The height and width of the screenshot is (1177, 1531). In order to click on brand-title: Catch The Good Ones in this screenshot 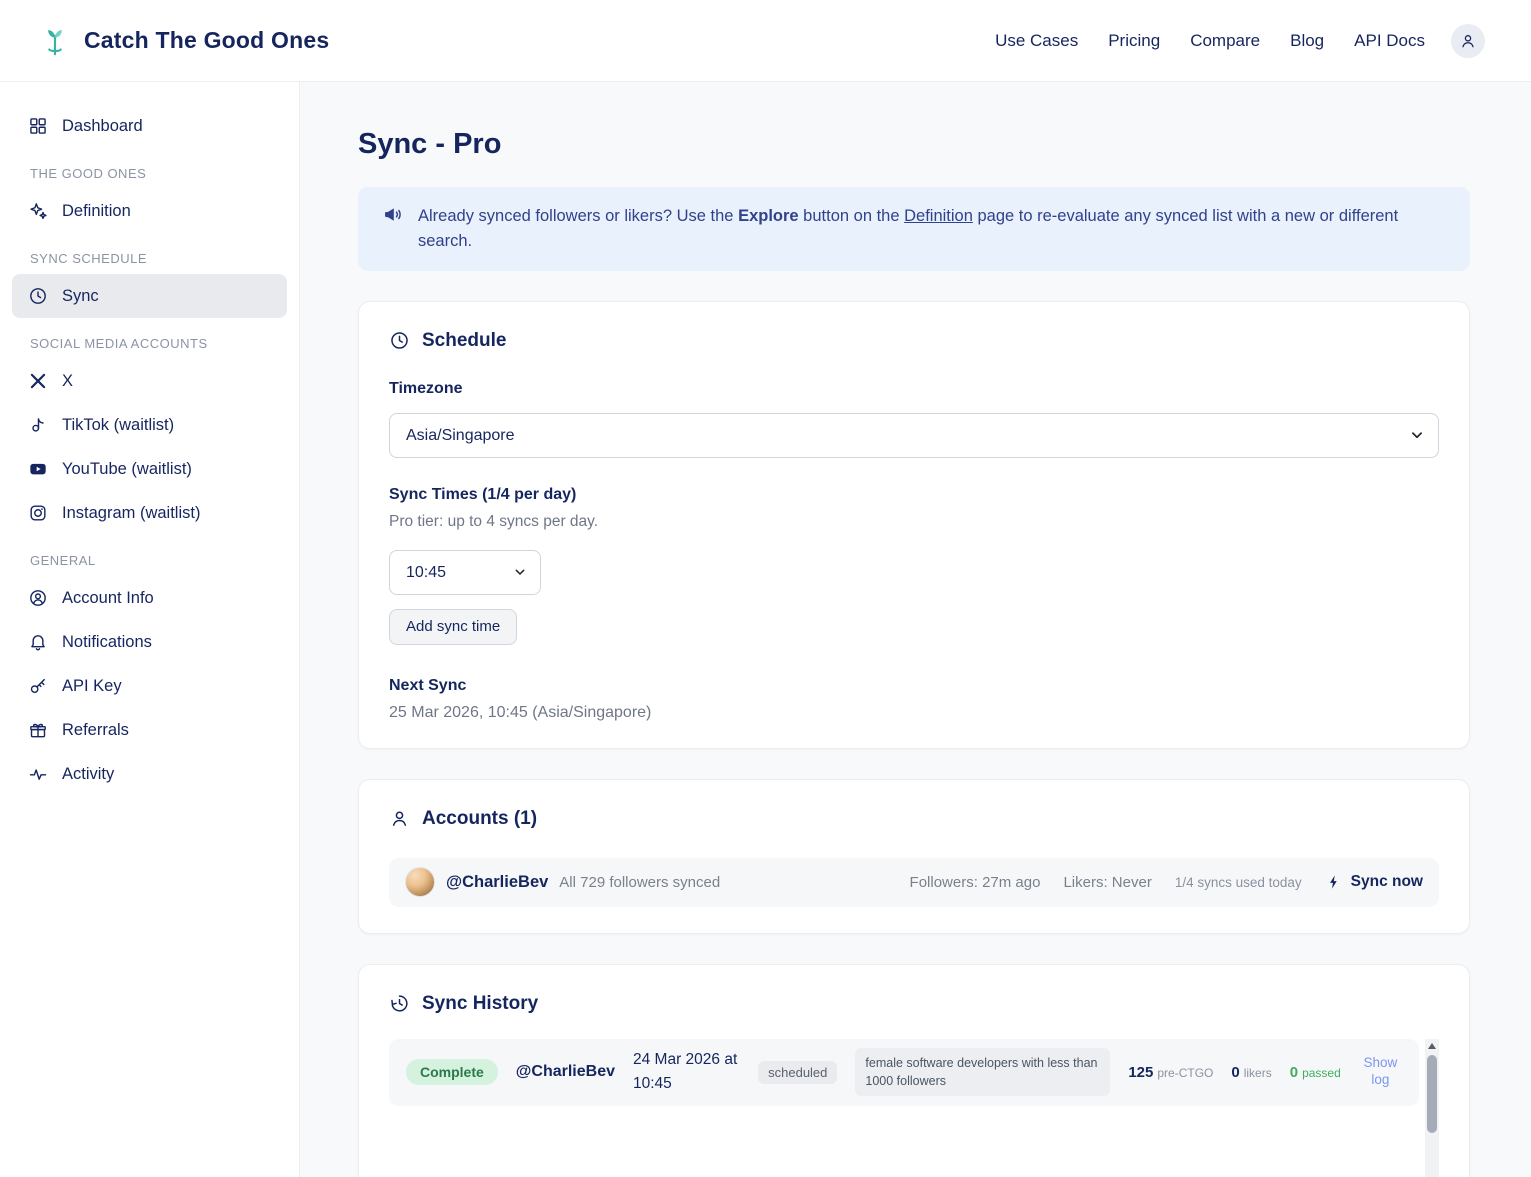, I will do `click(207, 40)`.